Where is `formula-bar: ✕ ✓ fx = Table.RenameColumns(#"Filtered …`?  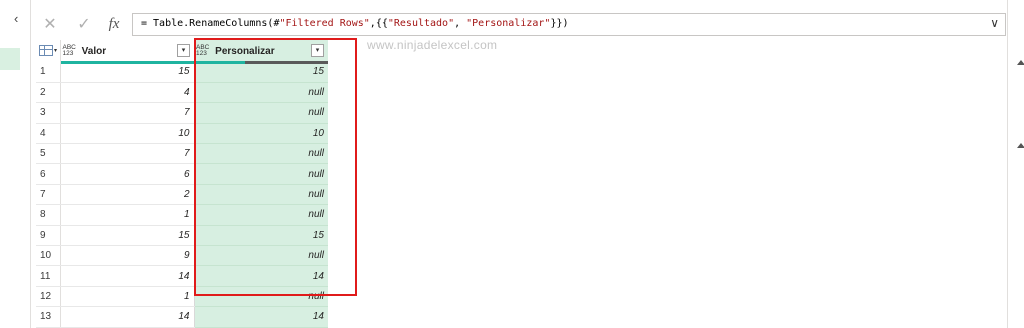
formula-bar: ✕ ✓ fx = Table.RenameColumns(#"Filtered … is located at coordinates (521, 24).